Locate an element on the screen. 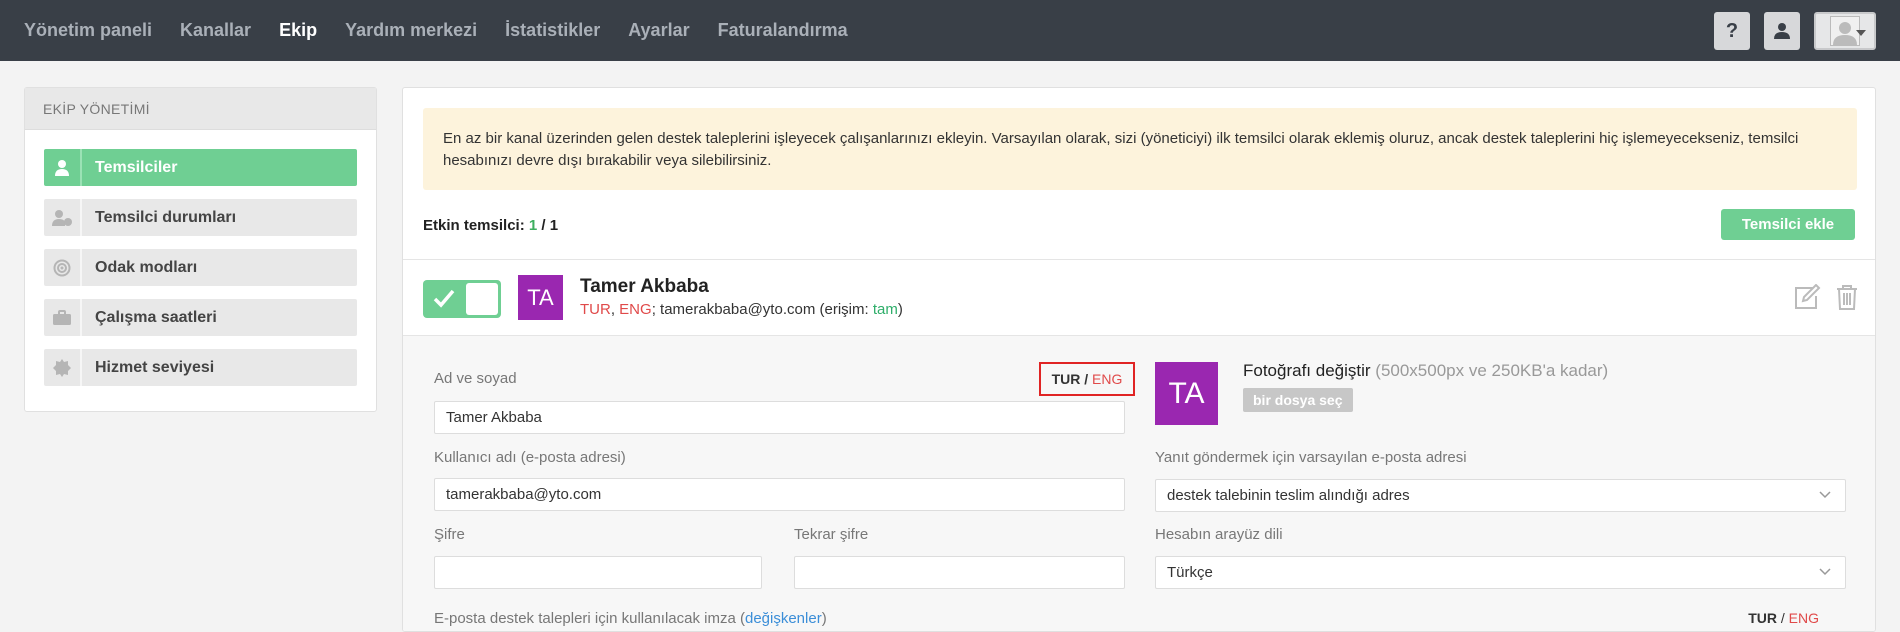  active-agents-total: 1 is located at coordinates (554, 225).